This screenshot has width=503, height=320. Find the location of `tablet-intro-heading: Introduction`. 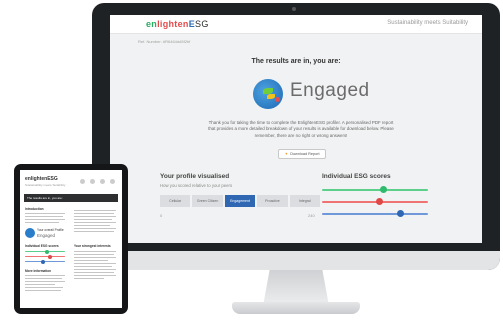

tablet-intro-heading: Introduction is located at coordinates (34, 209).